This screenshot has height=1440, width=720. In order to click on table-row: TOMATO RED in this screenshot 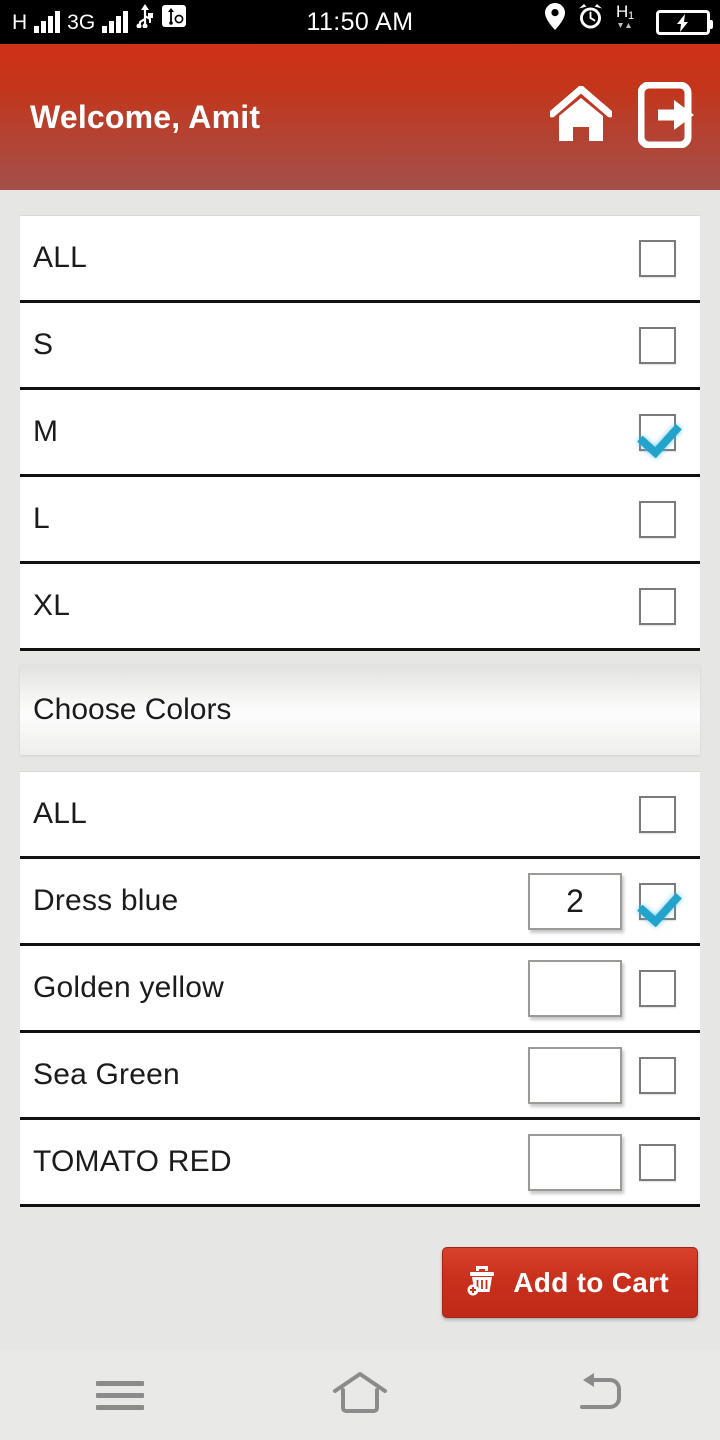, I will do `click(360, 1163)`.